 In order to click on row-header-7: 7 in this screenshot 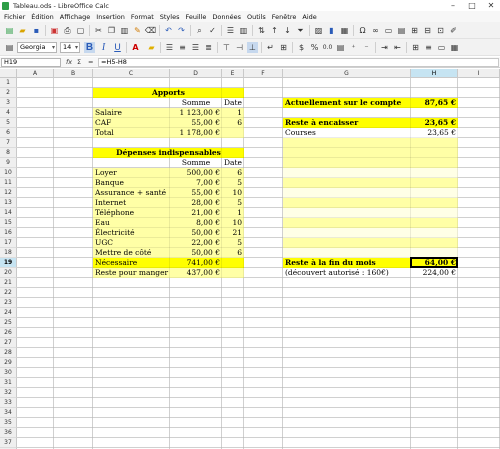, I will do `click(8, 143)`.